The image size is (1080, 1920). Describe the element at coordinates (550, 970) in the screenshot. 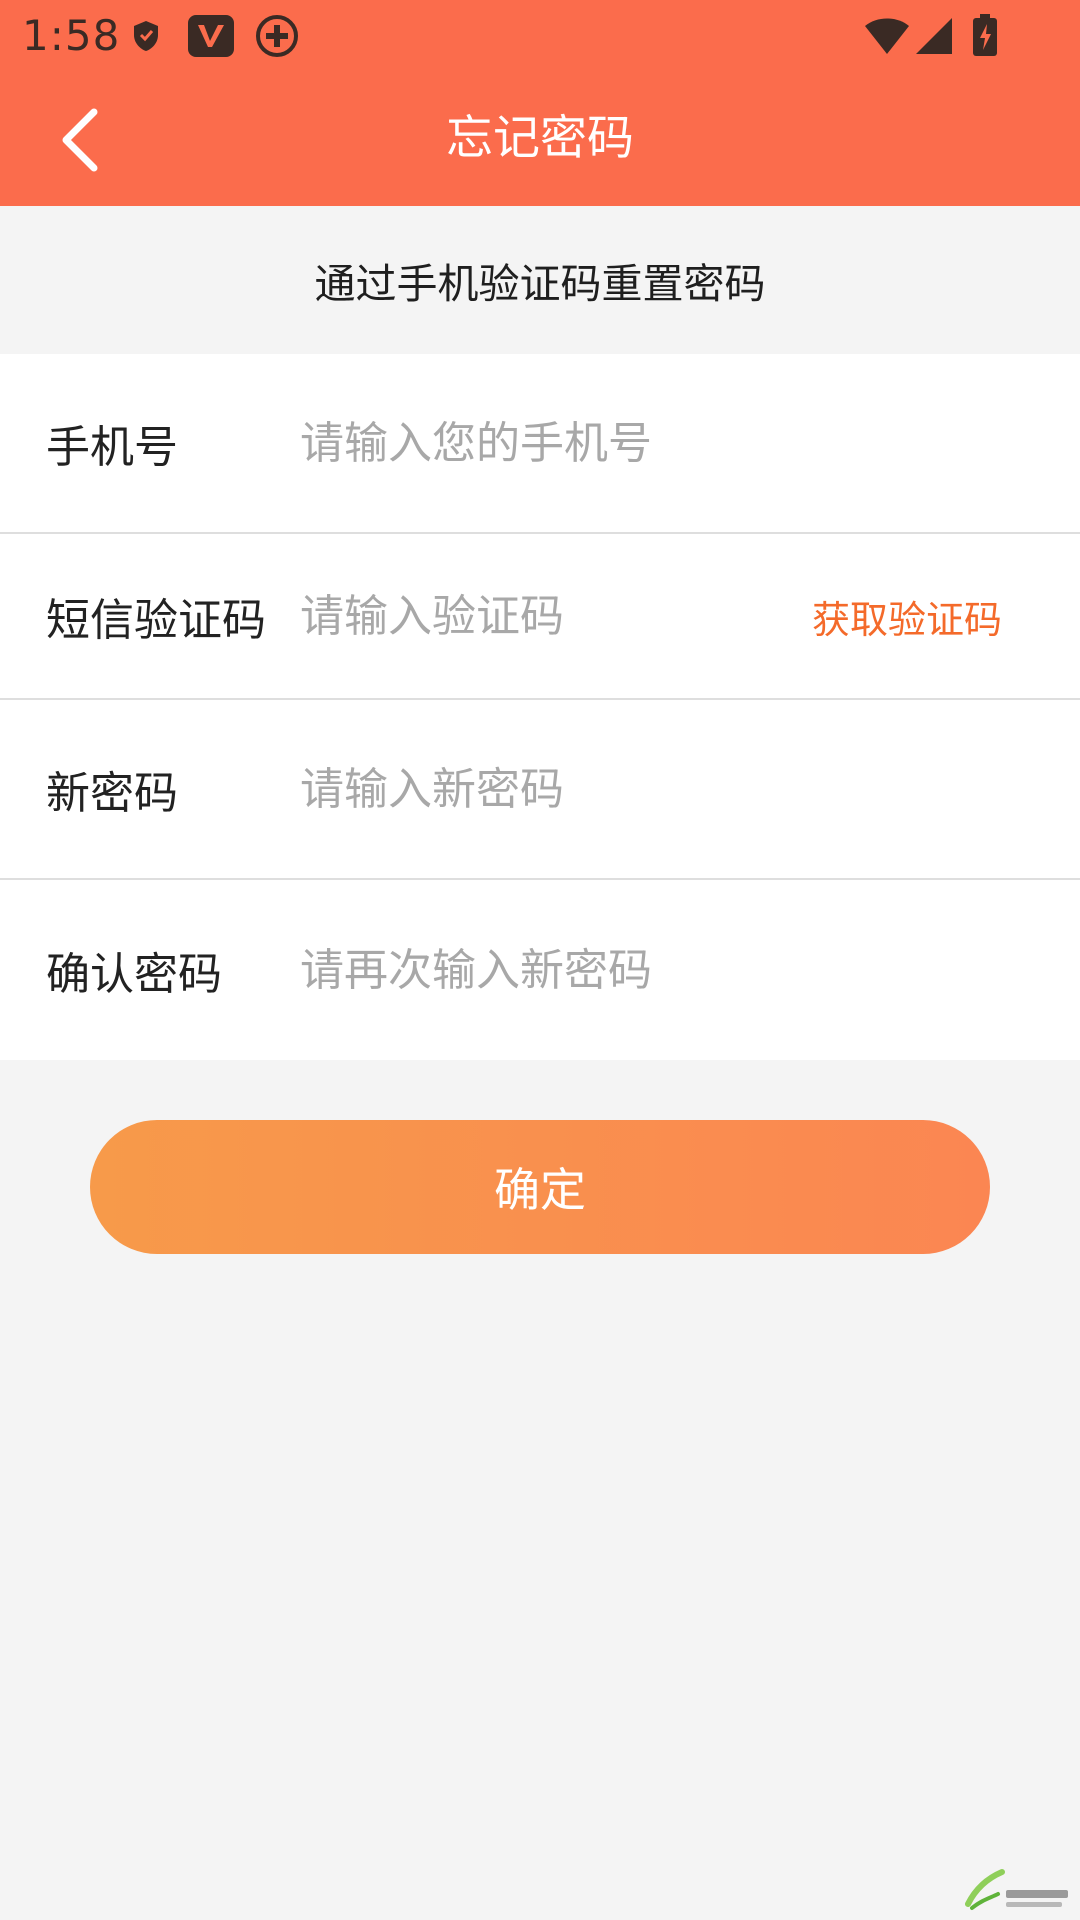

I see `confirm-password-input` at that location.